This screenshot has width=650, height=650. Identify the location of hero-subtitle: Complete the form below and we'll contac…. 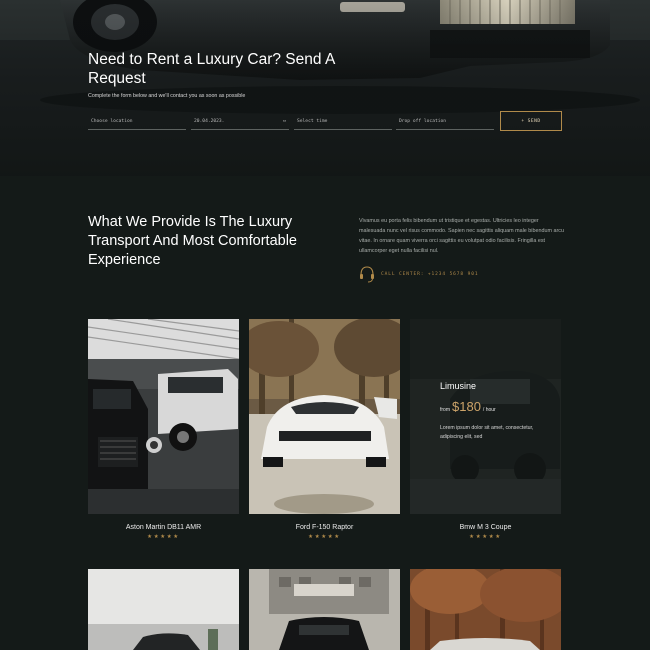
(167, 96).